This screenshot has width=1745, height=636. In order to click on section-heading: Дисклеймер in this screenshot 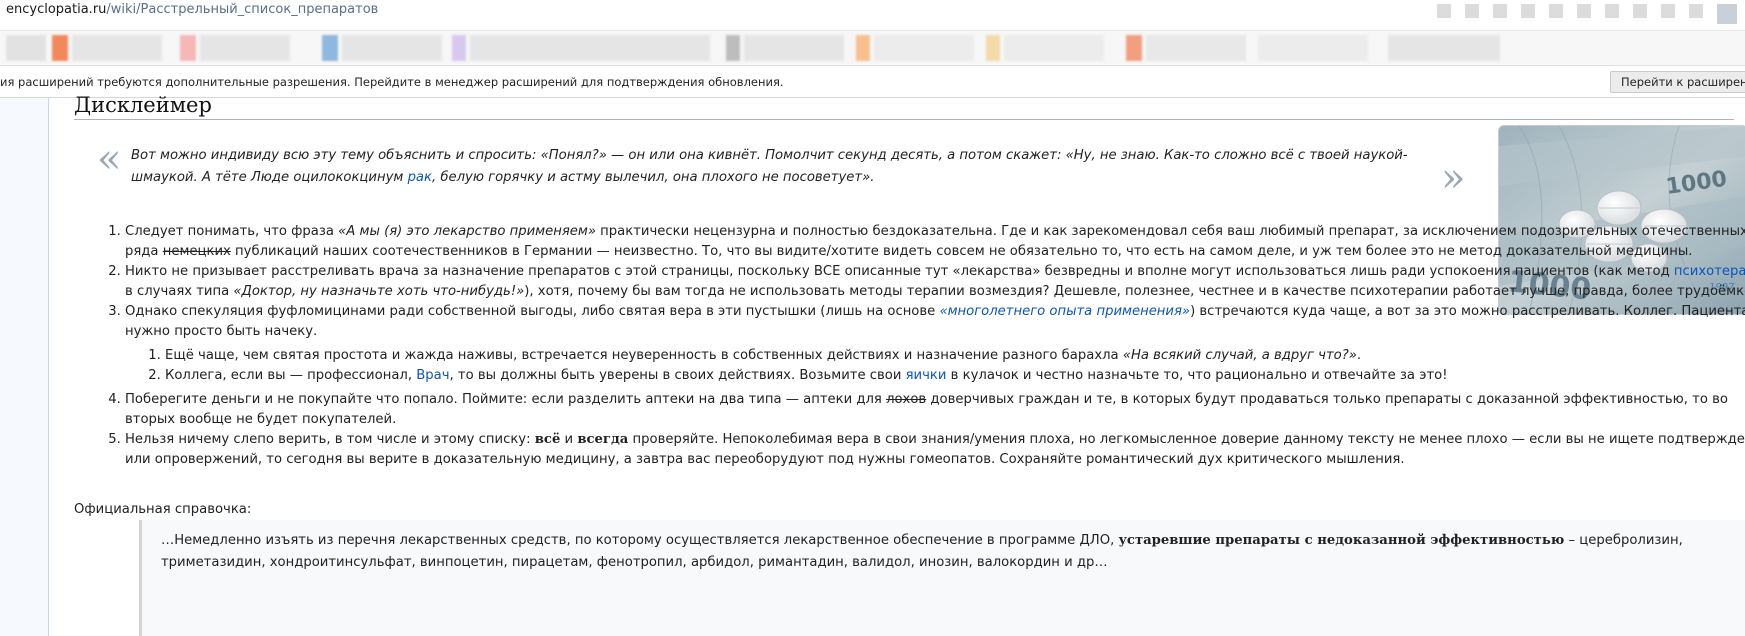, I will do `click(904, 106)`.